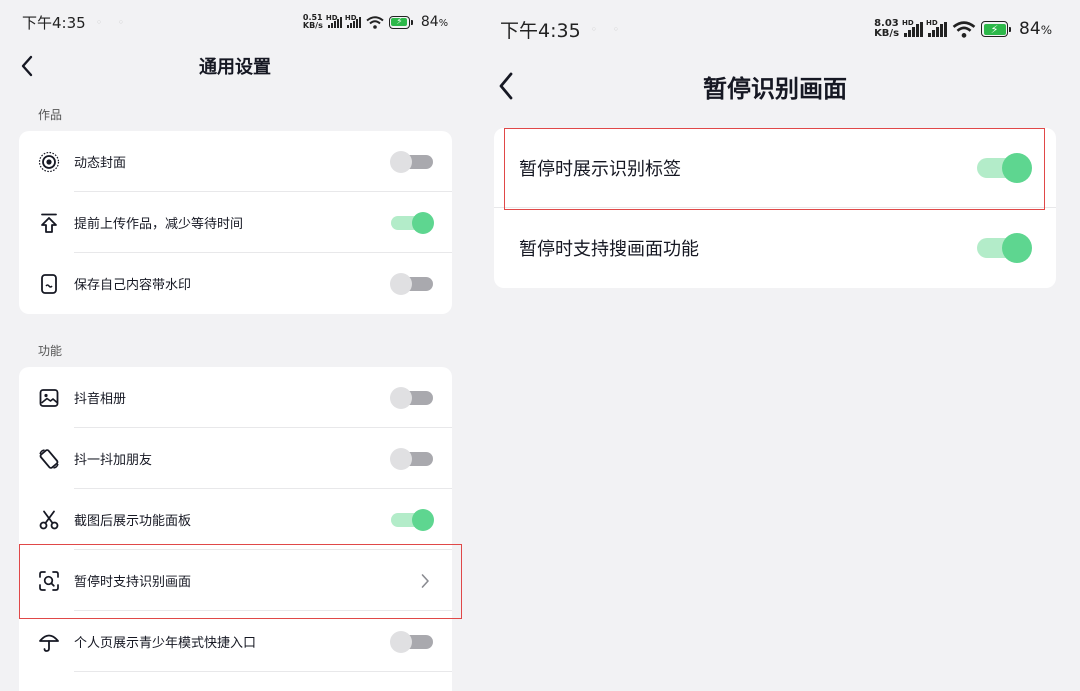  What do you see at coordinates (235, 161) in the screenshot?
I see `setting-row-dynamic-cover: 动态封面` at bounding box center [235, 161].